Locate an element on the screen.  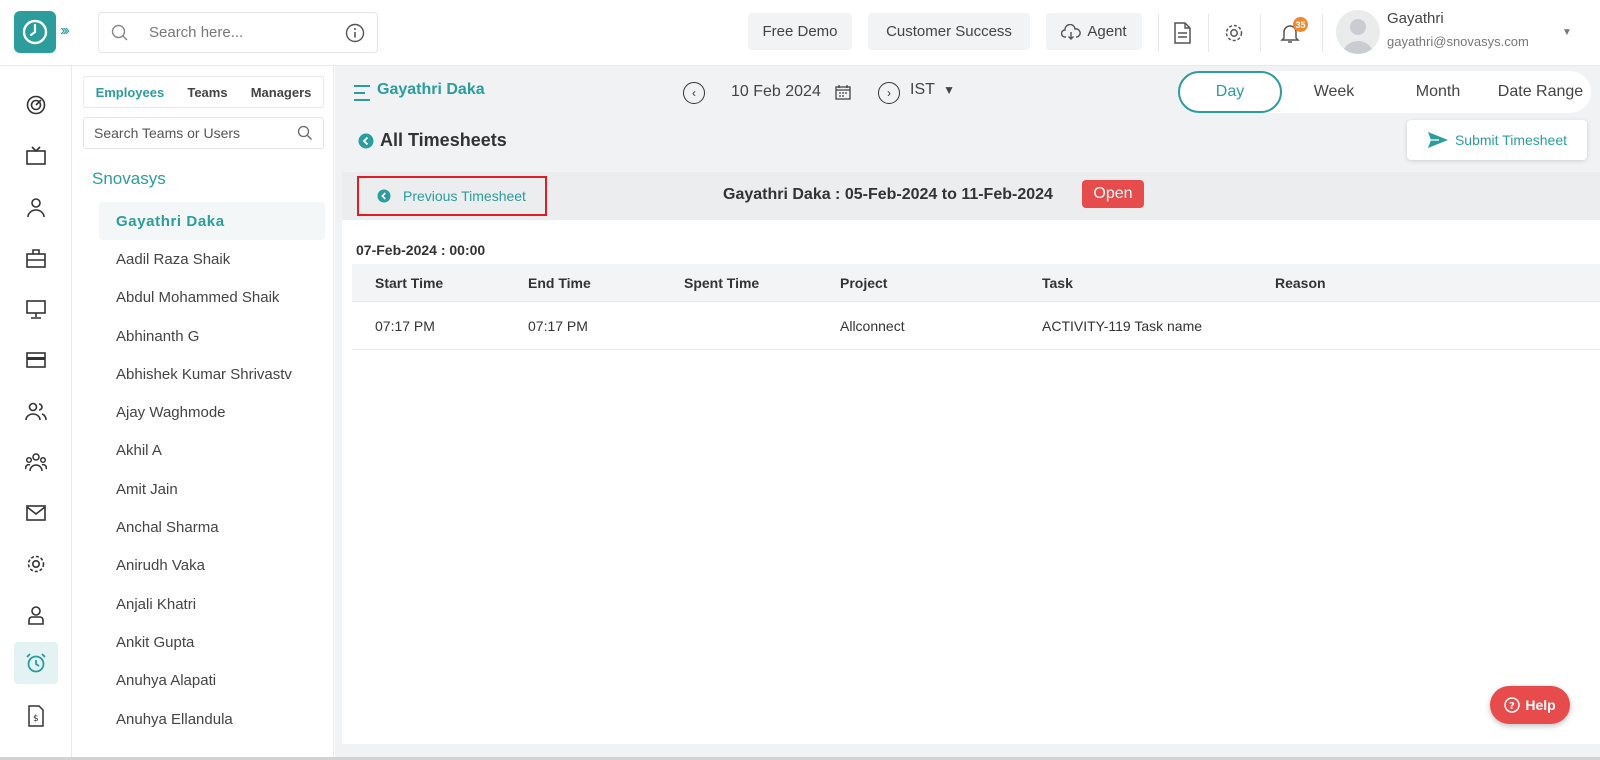
clock-logo-icon is located at coordinates (35, 32).